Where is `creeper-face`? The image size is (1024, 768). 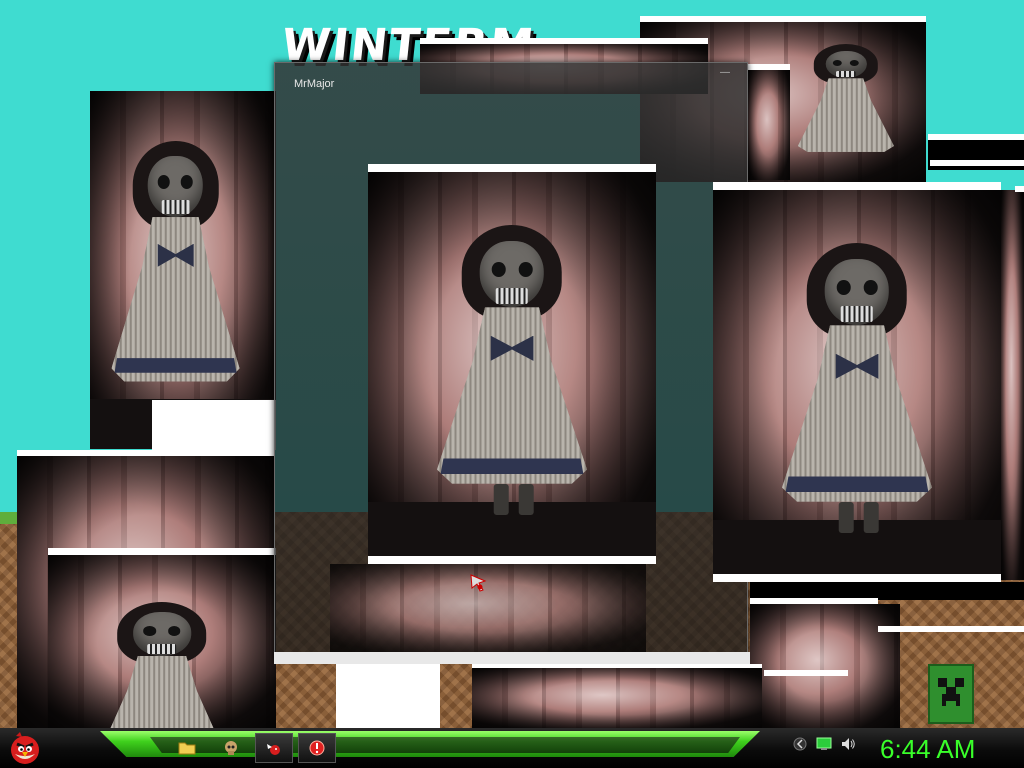 creeper-face is located at coordinates (951, 694).